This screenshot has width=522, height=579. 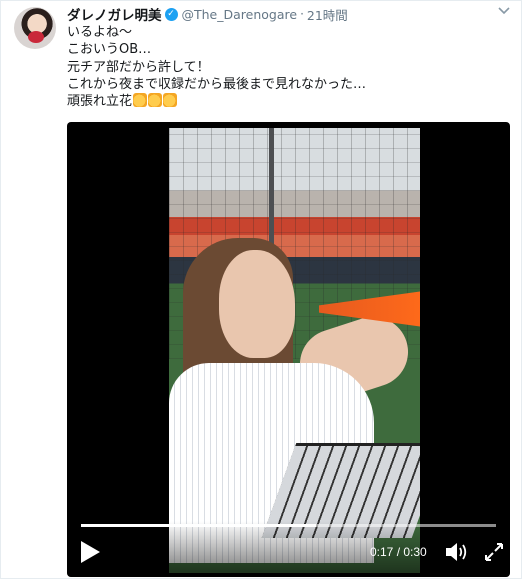 I want to click on play-button, so click(x=90, y=552).